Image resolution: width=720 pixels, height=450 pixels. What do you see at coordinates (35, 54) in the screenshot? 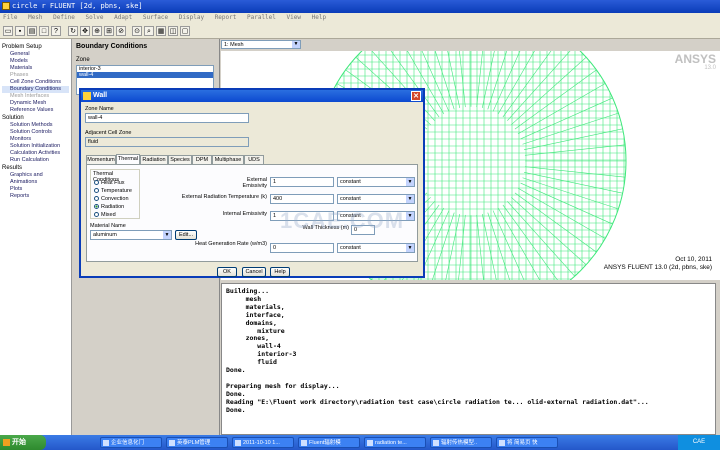
I see `nav-item-general: General` at bounding box center [35, 54].